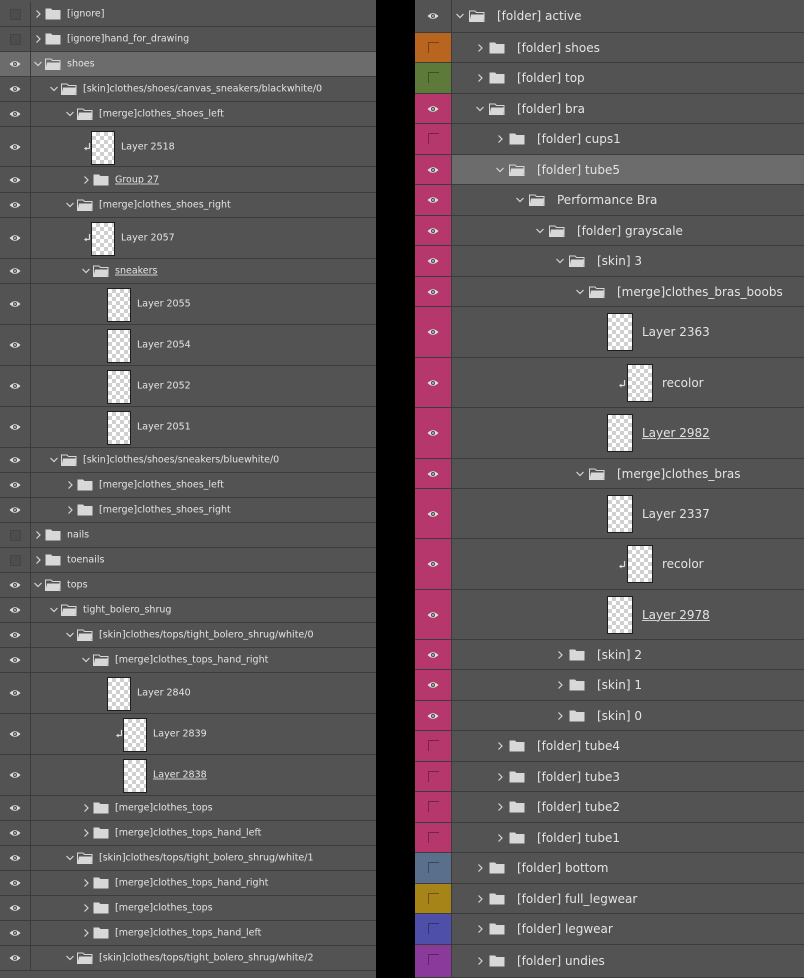  What do you see at coordinates (609, 929) in the screenshot?
I see `layer-group-folder-legwear: [folder] legwear` at bounding box center [609, 929].